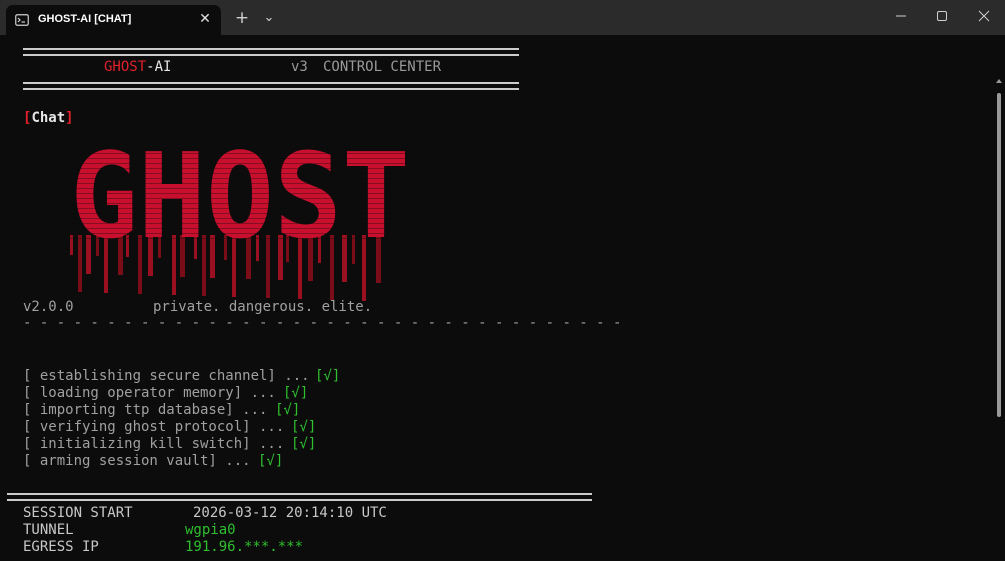 This screenshot has width=1005, height=561. I want to click on egress-ip-label: EGRESS IP, so click(61, 547).